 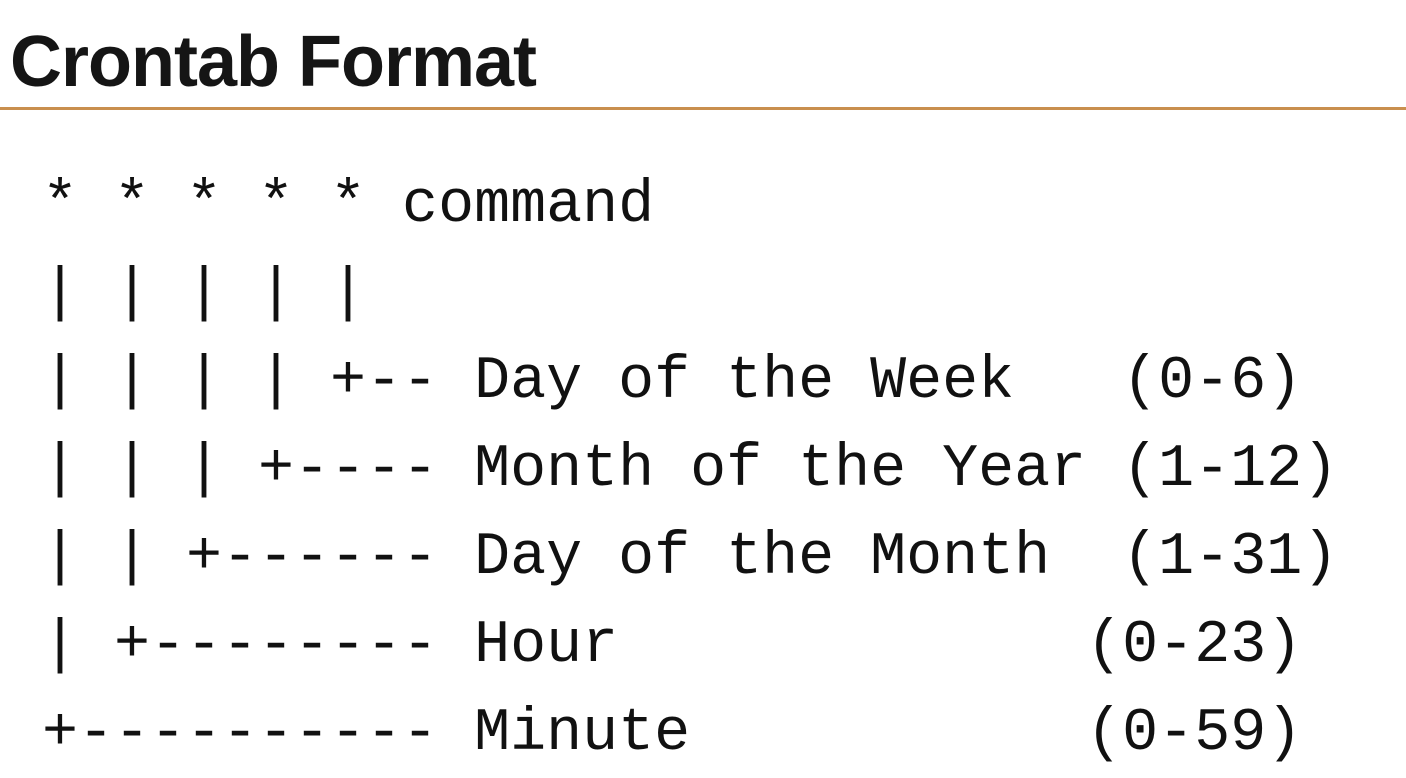 What do you see at coordinates (204, 294) in the screenshot?
I see `code-line-pipes: | | | | |` at bounding box center [204, 294].